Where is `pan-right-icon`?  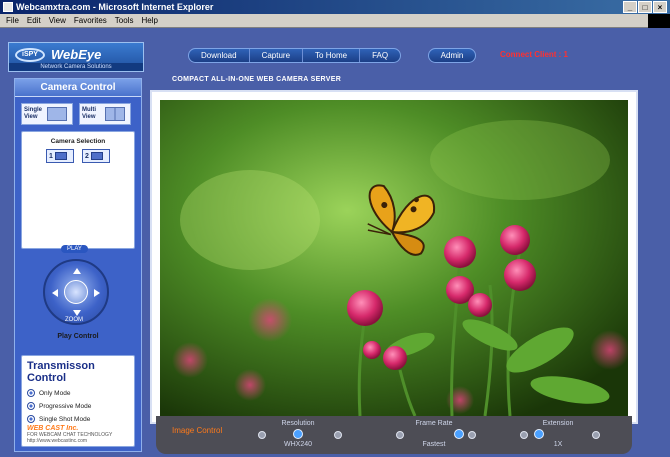 pan-right-icon is located at coordinates (97, 293).